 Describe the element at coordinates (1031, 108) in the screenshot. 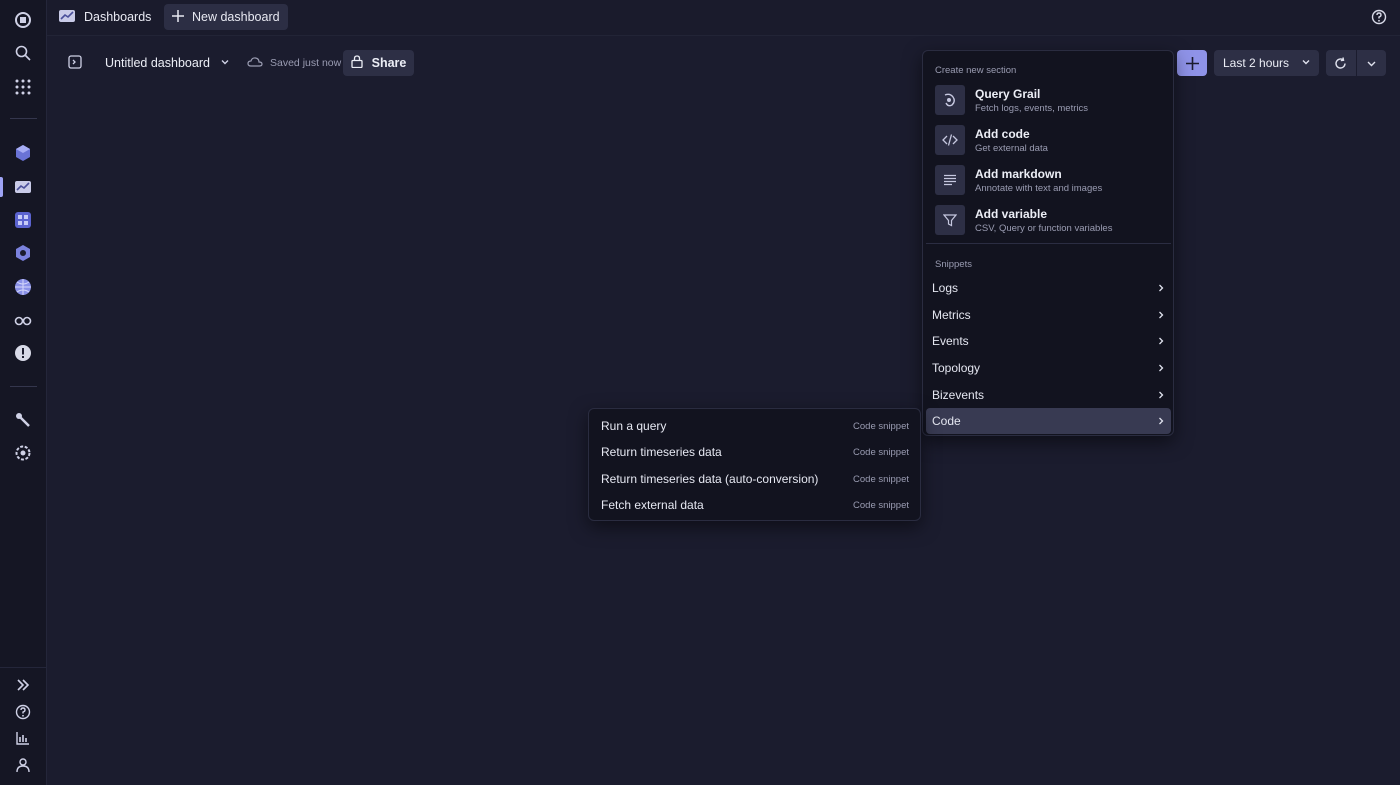

I see `item-description: Fetch logs, events, metrics` at that location.